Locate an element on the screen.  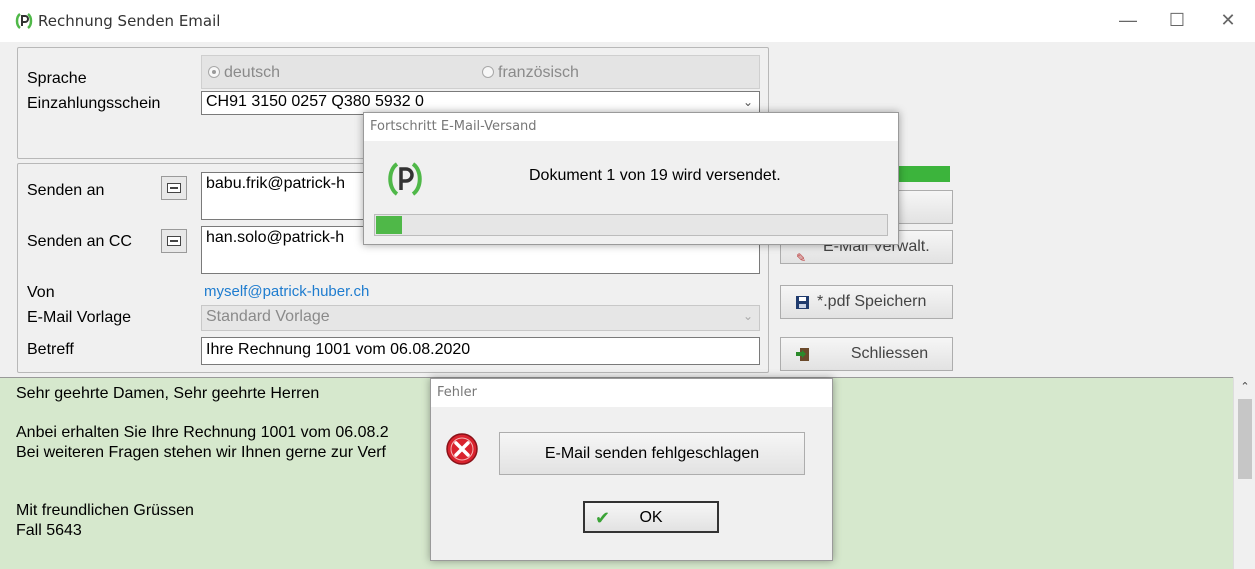
message-scrollbar: ⌃ is located at coordinates (1244, 473).